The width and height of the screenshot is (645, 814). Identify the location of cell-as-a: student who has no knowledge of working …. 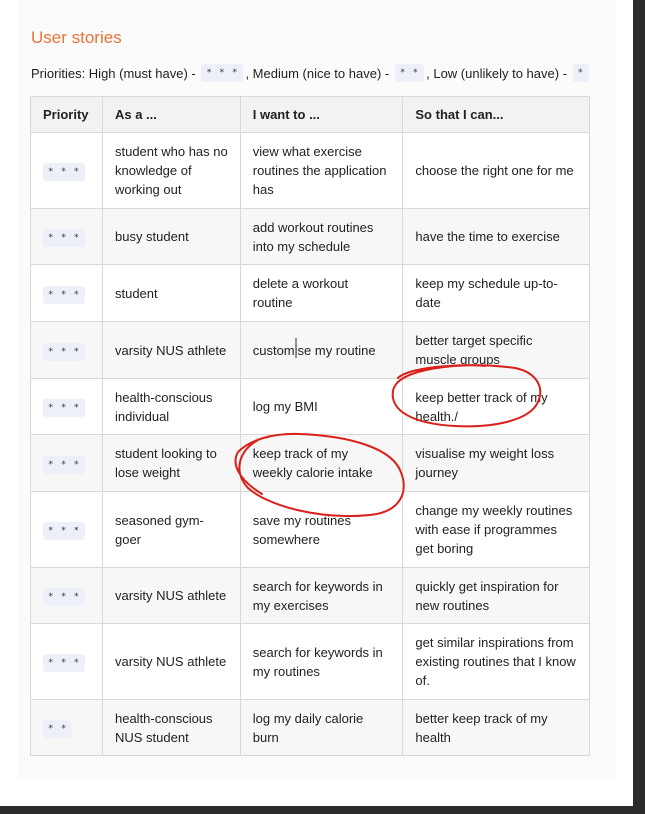
(171, 170).